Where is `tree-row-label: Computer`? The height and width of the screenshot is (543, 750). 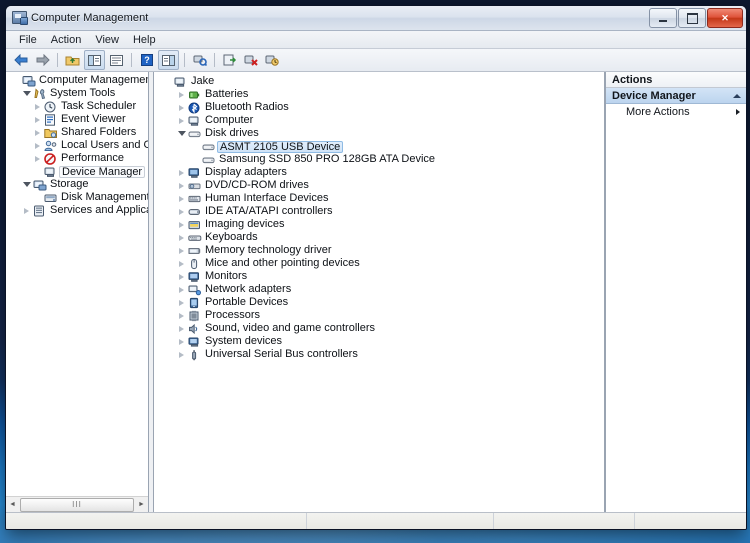
tree-row-label: Computer is located at coordinates (229, 120).